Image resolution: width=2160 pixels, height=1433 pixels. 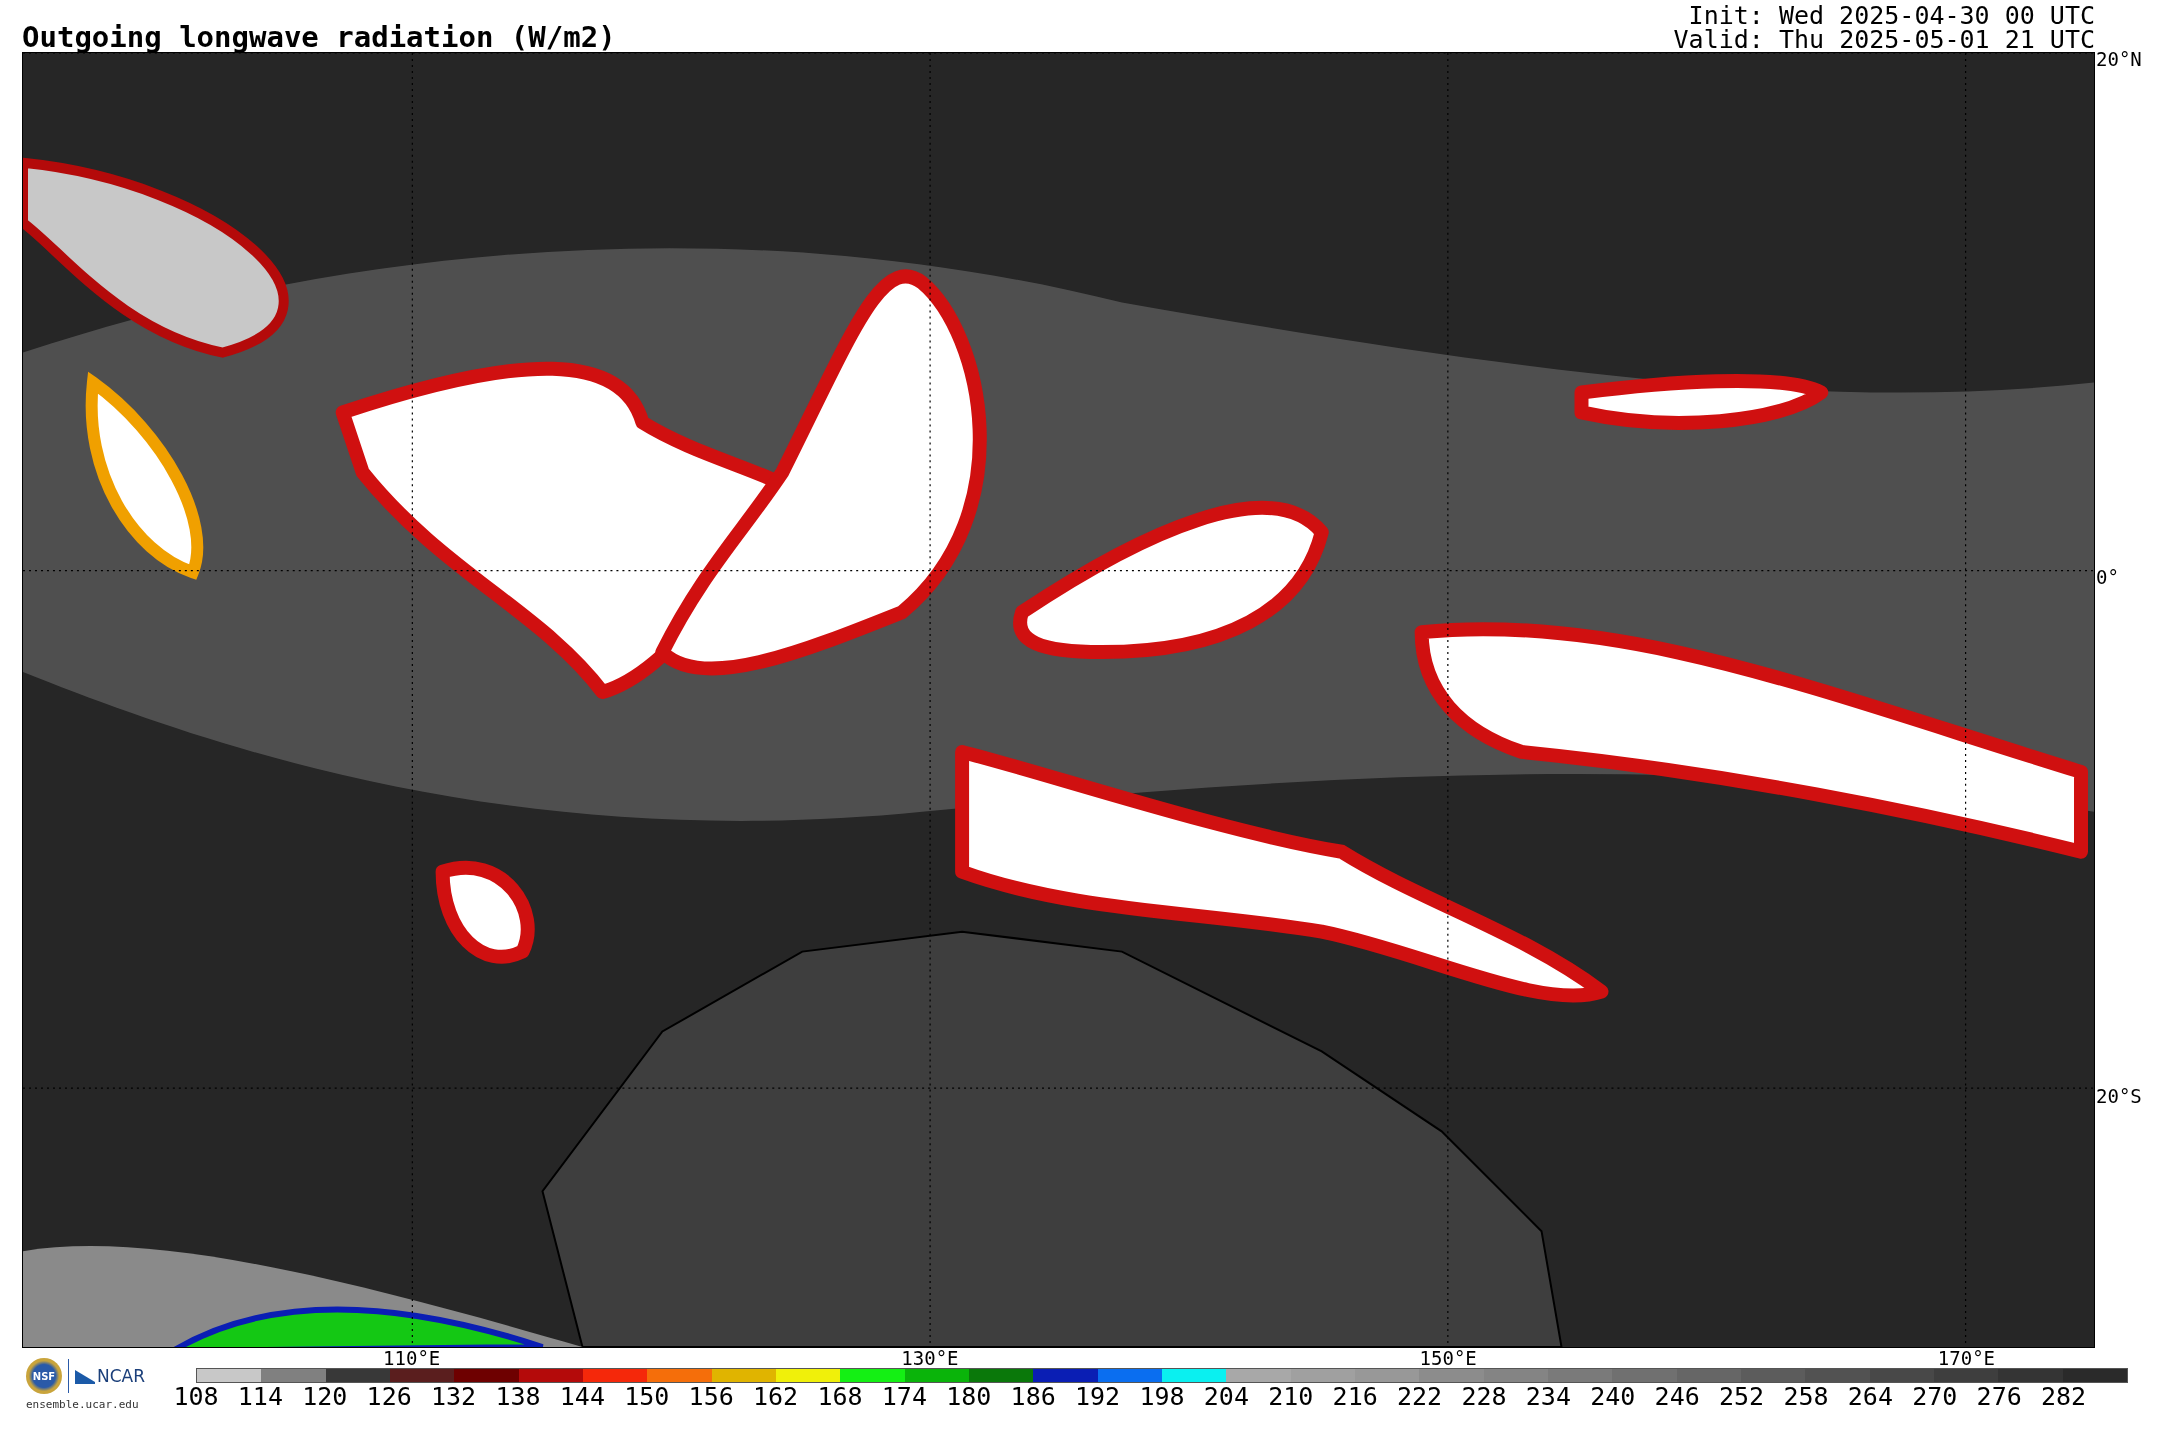 I want to click on longitude-label: 170°E, so click(x=1966, y=1358).